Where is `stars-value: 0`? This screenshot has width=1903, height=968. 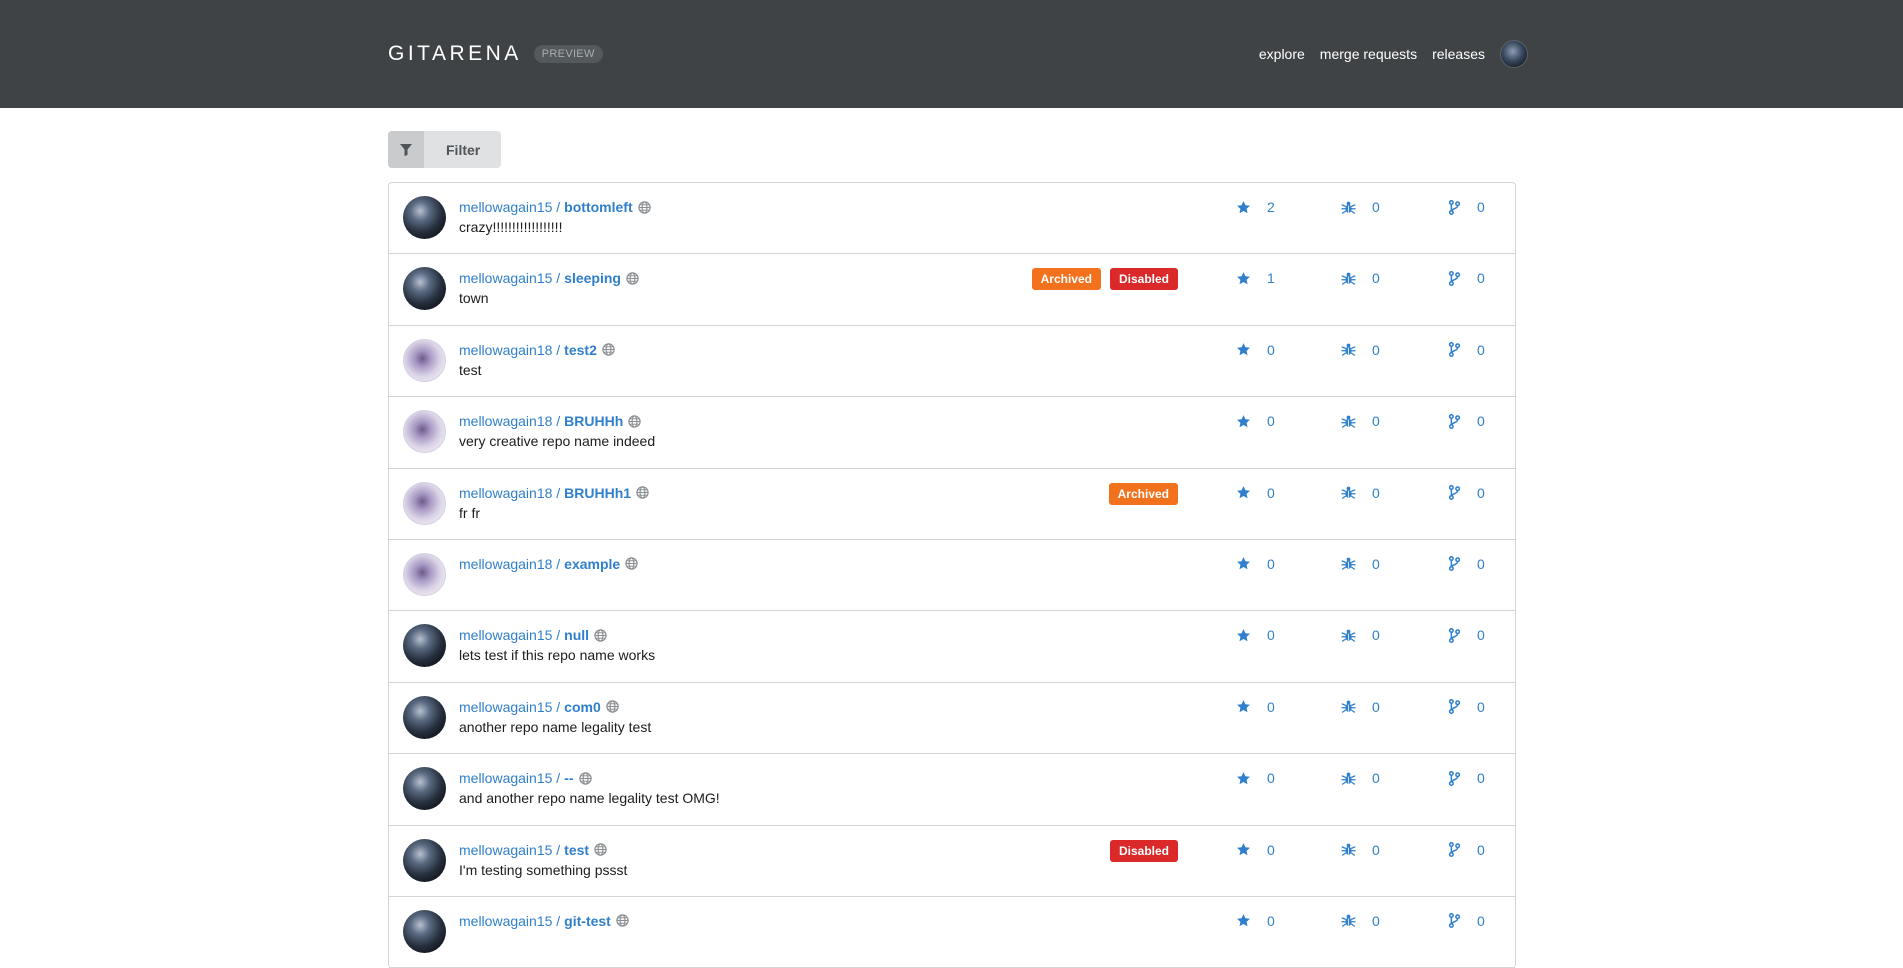
stars-value: 0 is located at coordinates (1271, 349).